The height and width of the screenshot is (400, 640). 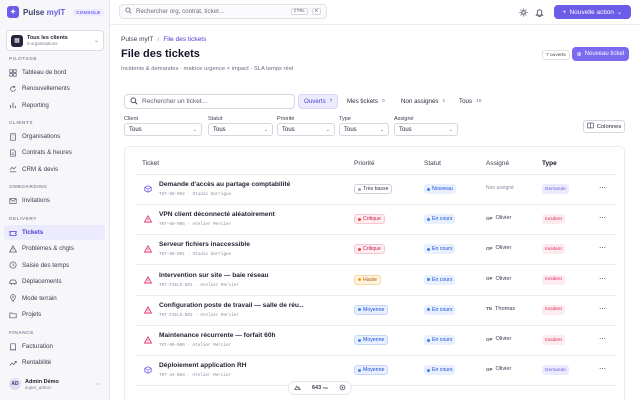 I want to click on breadcrumb-root: Pulse myIT, so click(x=137, y=39).